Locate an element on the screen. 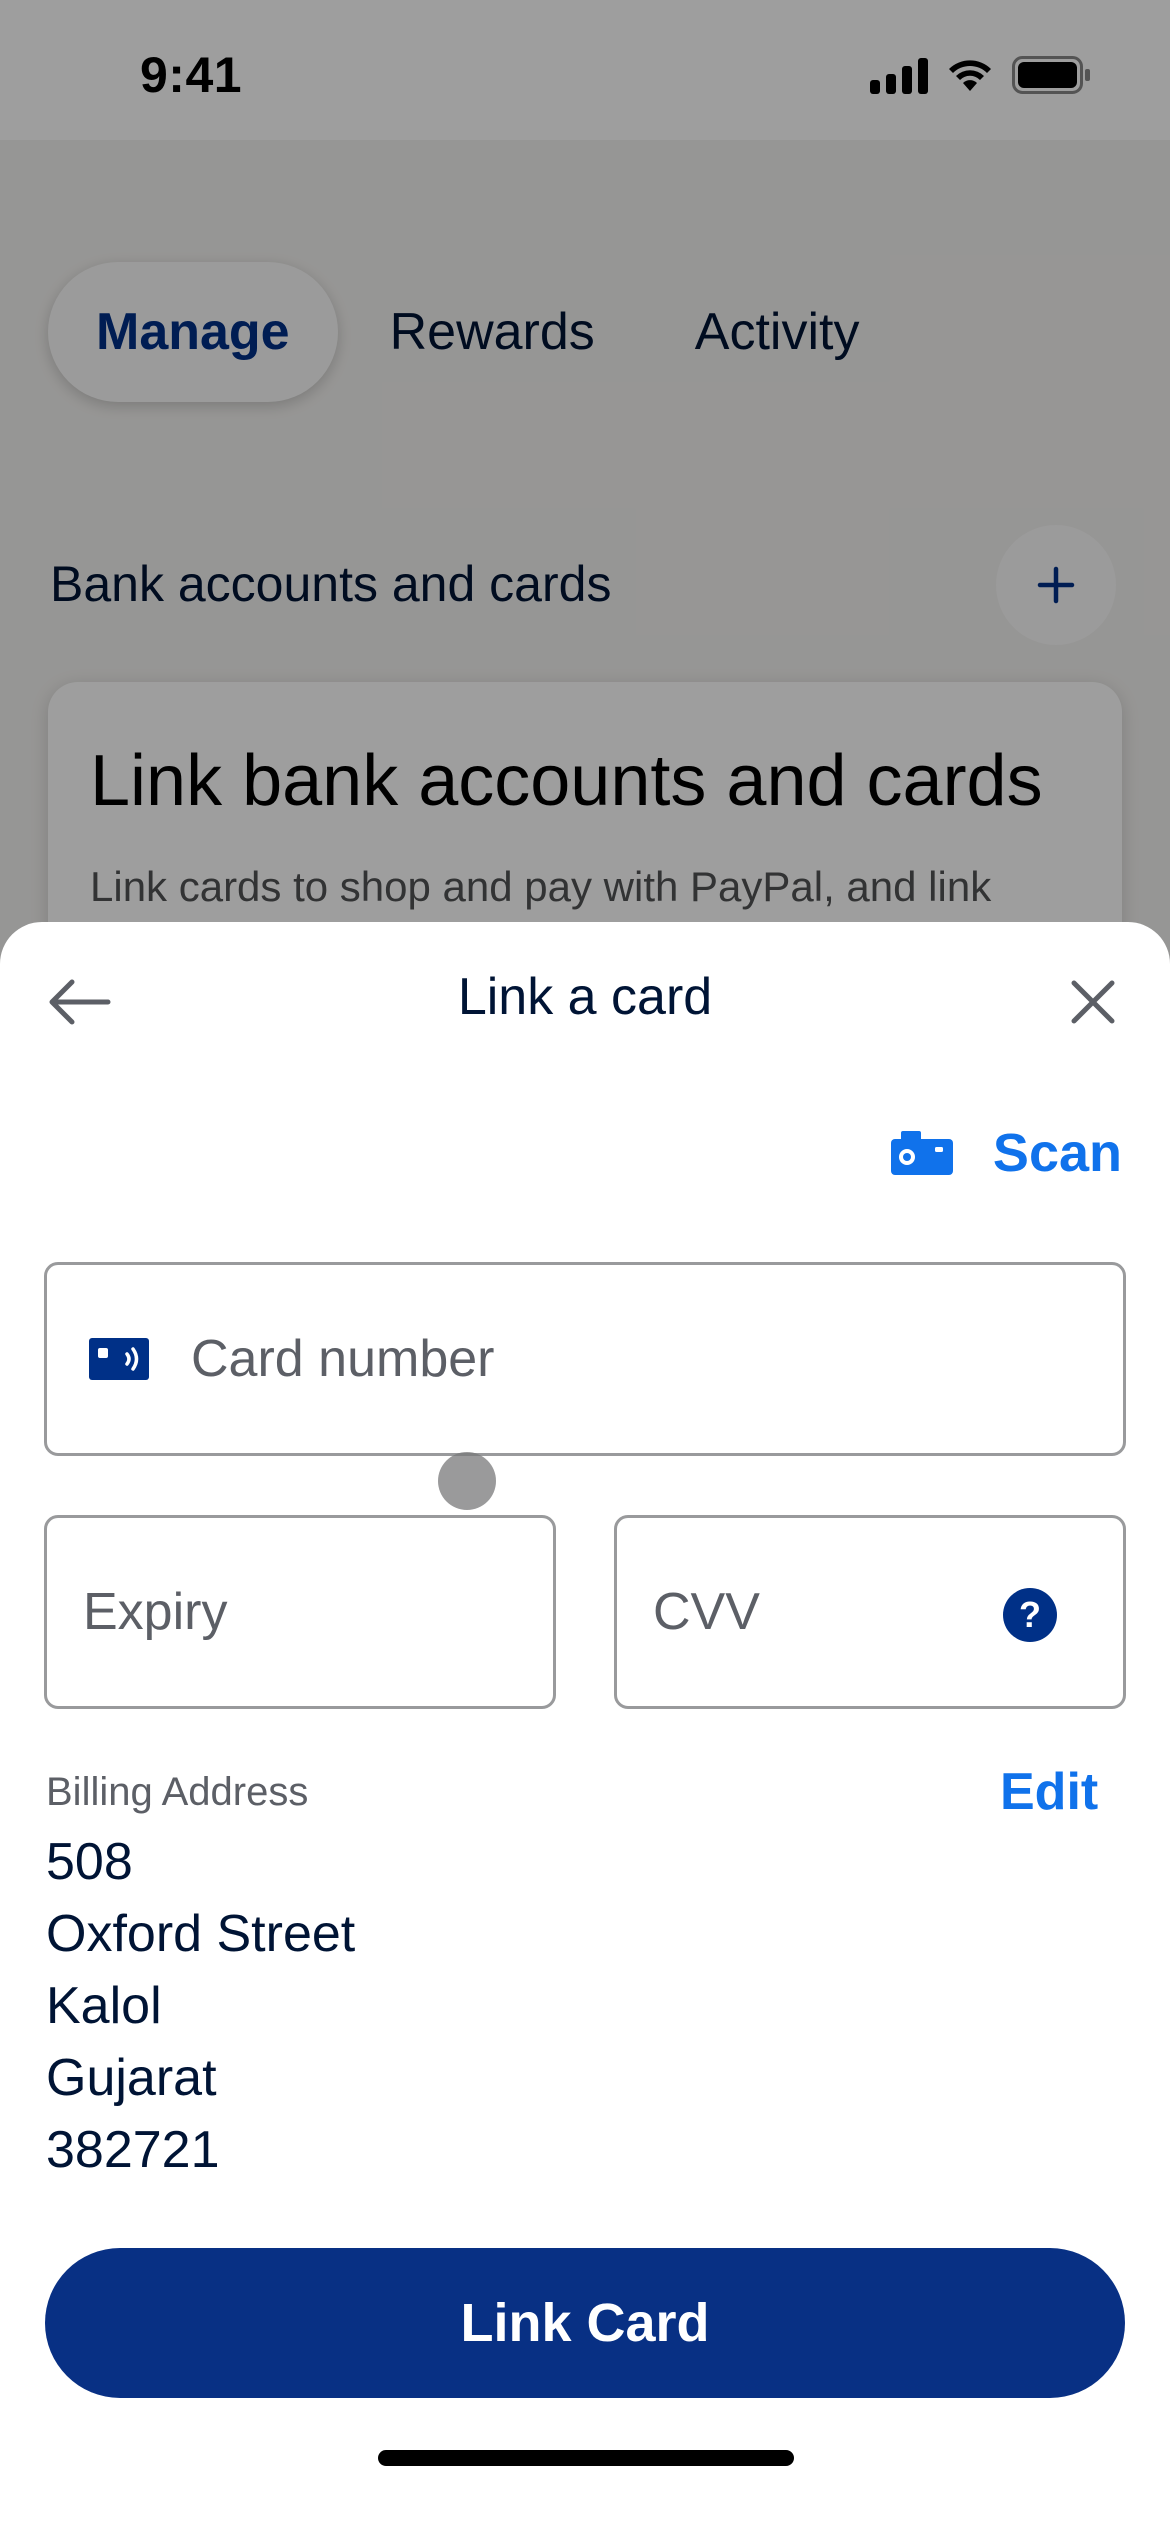 The image size is (1170, 2532). card-number-input is located at coordinates (621, 1359).